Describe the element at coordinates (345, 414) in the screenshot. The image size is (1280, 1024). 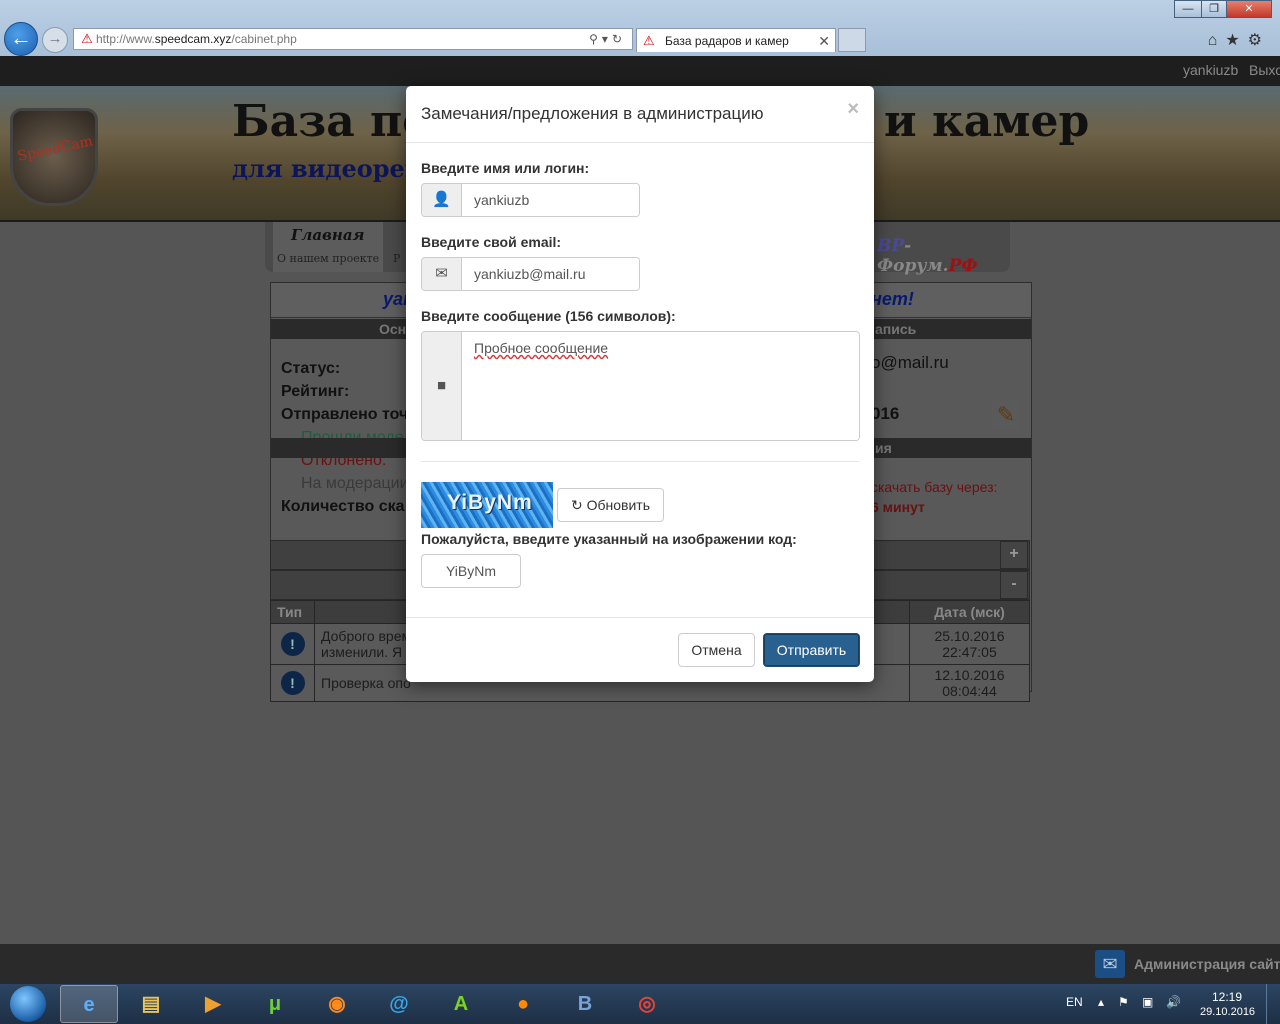
I see `sent-label: Отправлено точ` at that location.